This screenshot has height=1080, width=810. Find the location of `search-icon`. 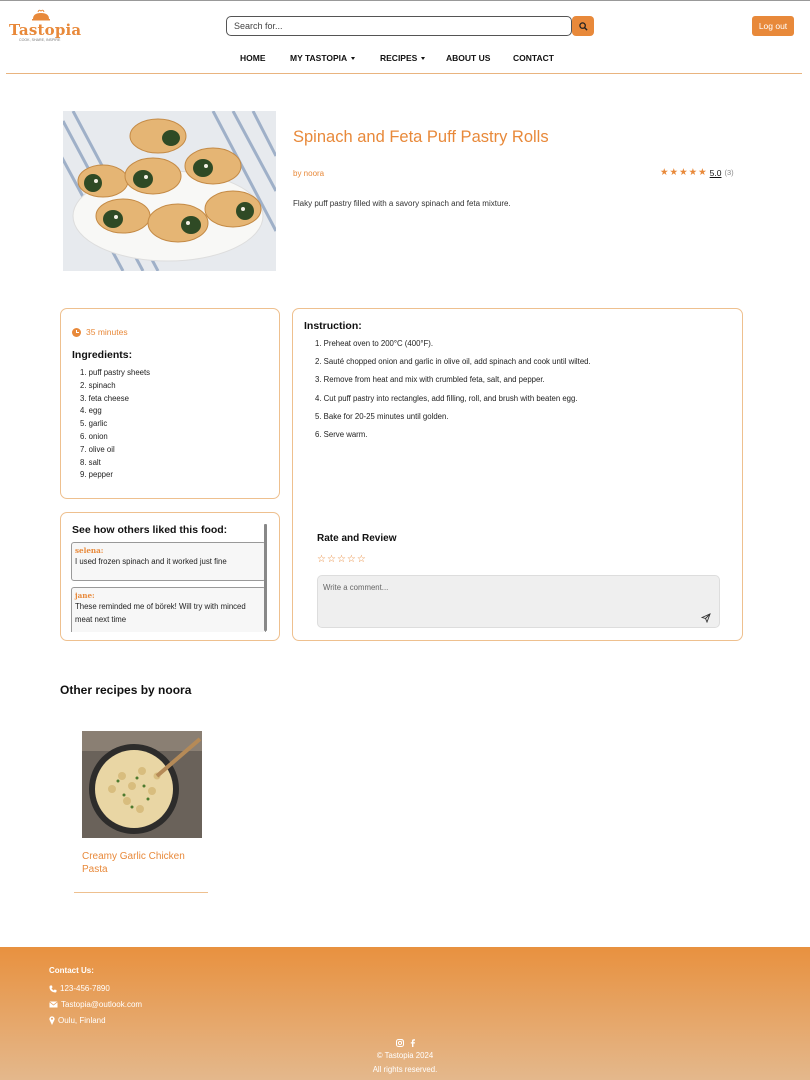

search-icon is located at coordinates (583, 26).